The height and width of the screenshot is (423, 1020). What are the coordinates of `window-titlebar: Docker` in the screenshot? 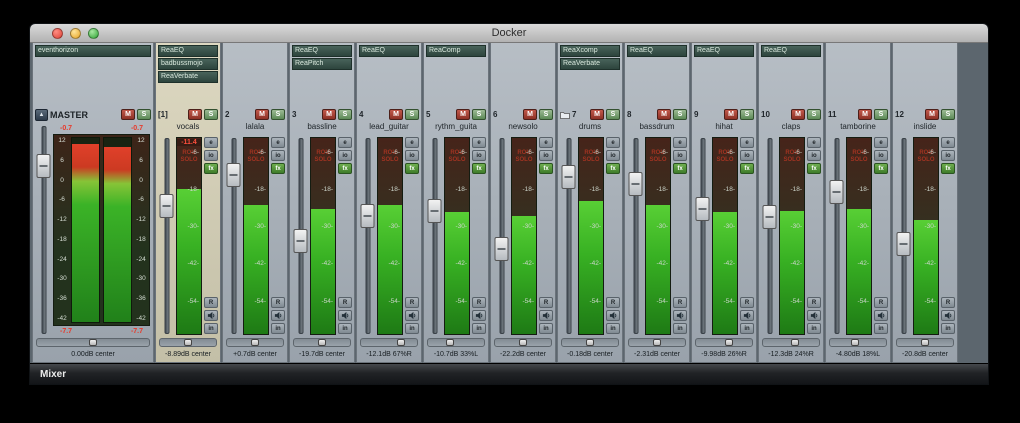 It's located at (509, 33).